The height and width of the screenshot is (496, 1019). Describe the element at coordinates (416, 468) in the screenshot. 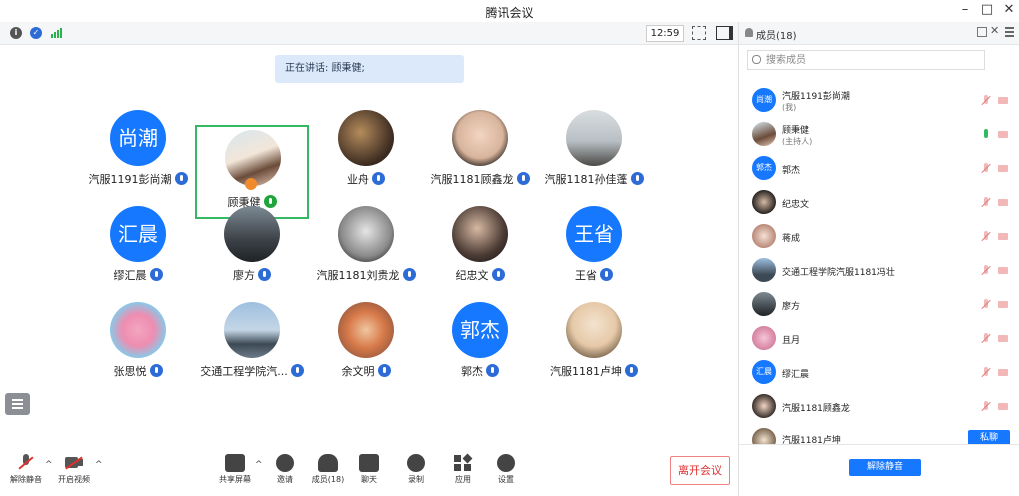

I see `record-button: 录制` at that location.